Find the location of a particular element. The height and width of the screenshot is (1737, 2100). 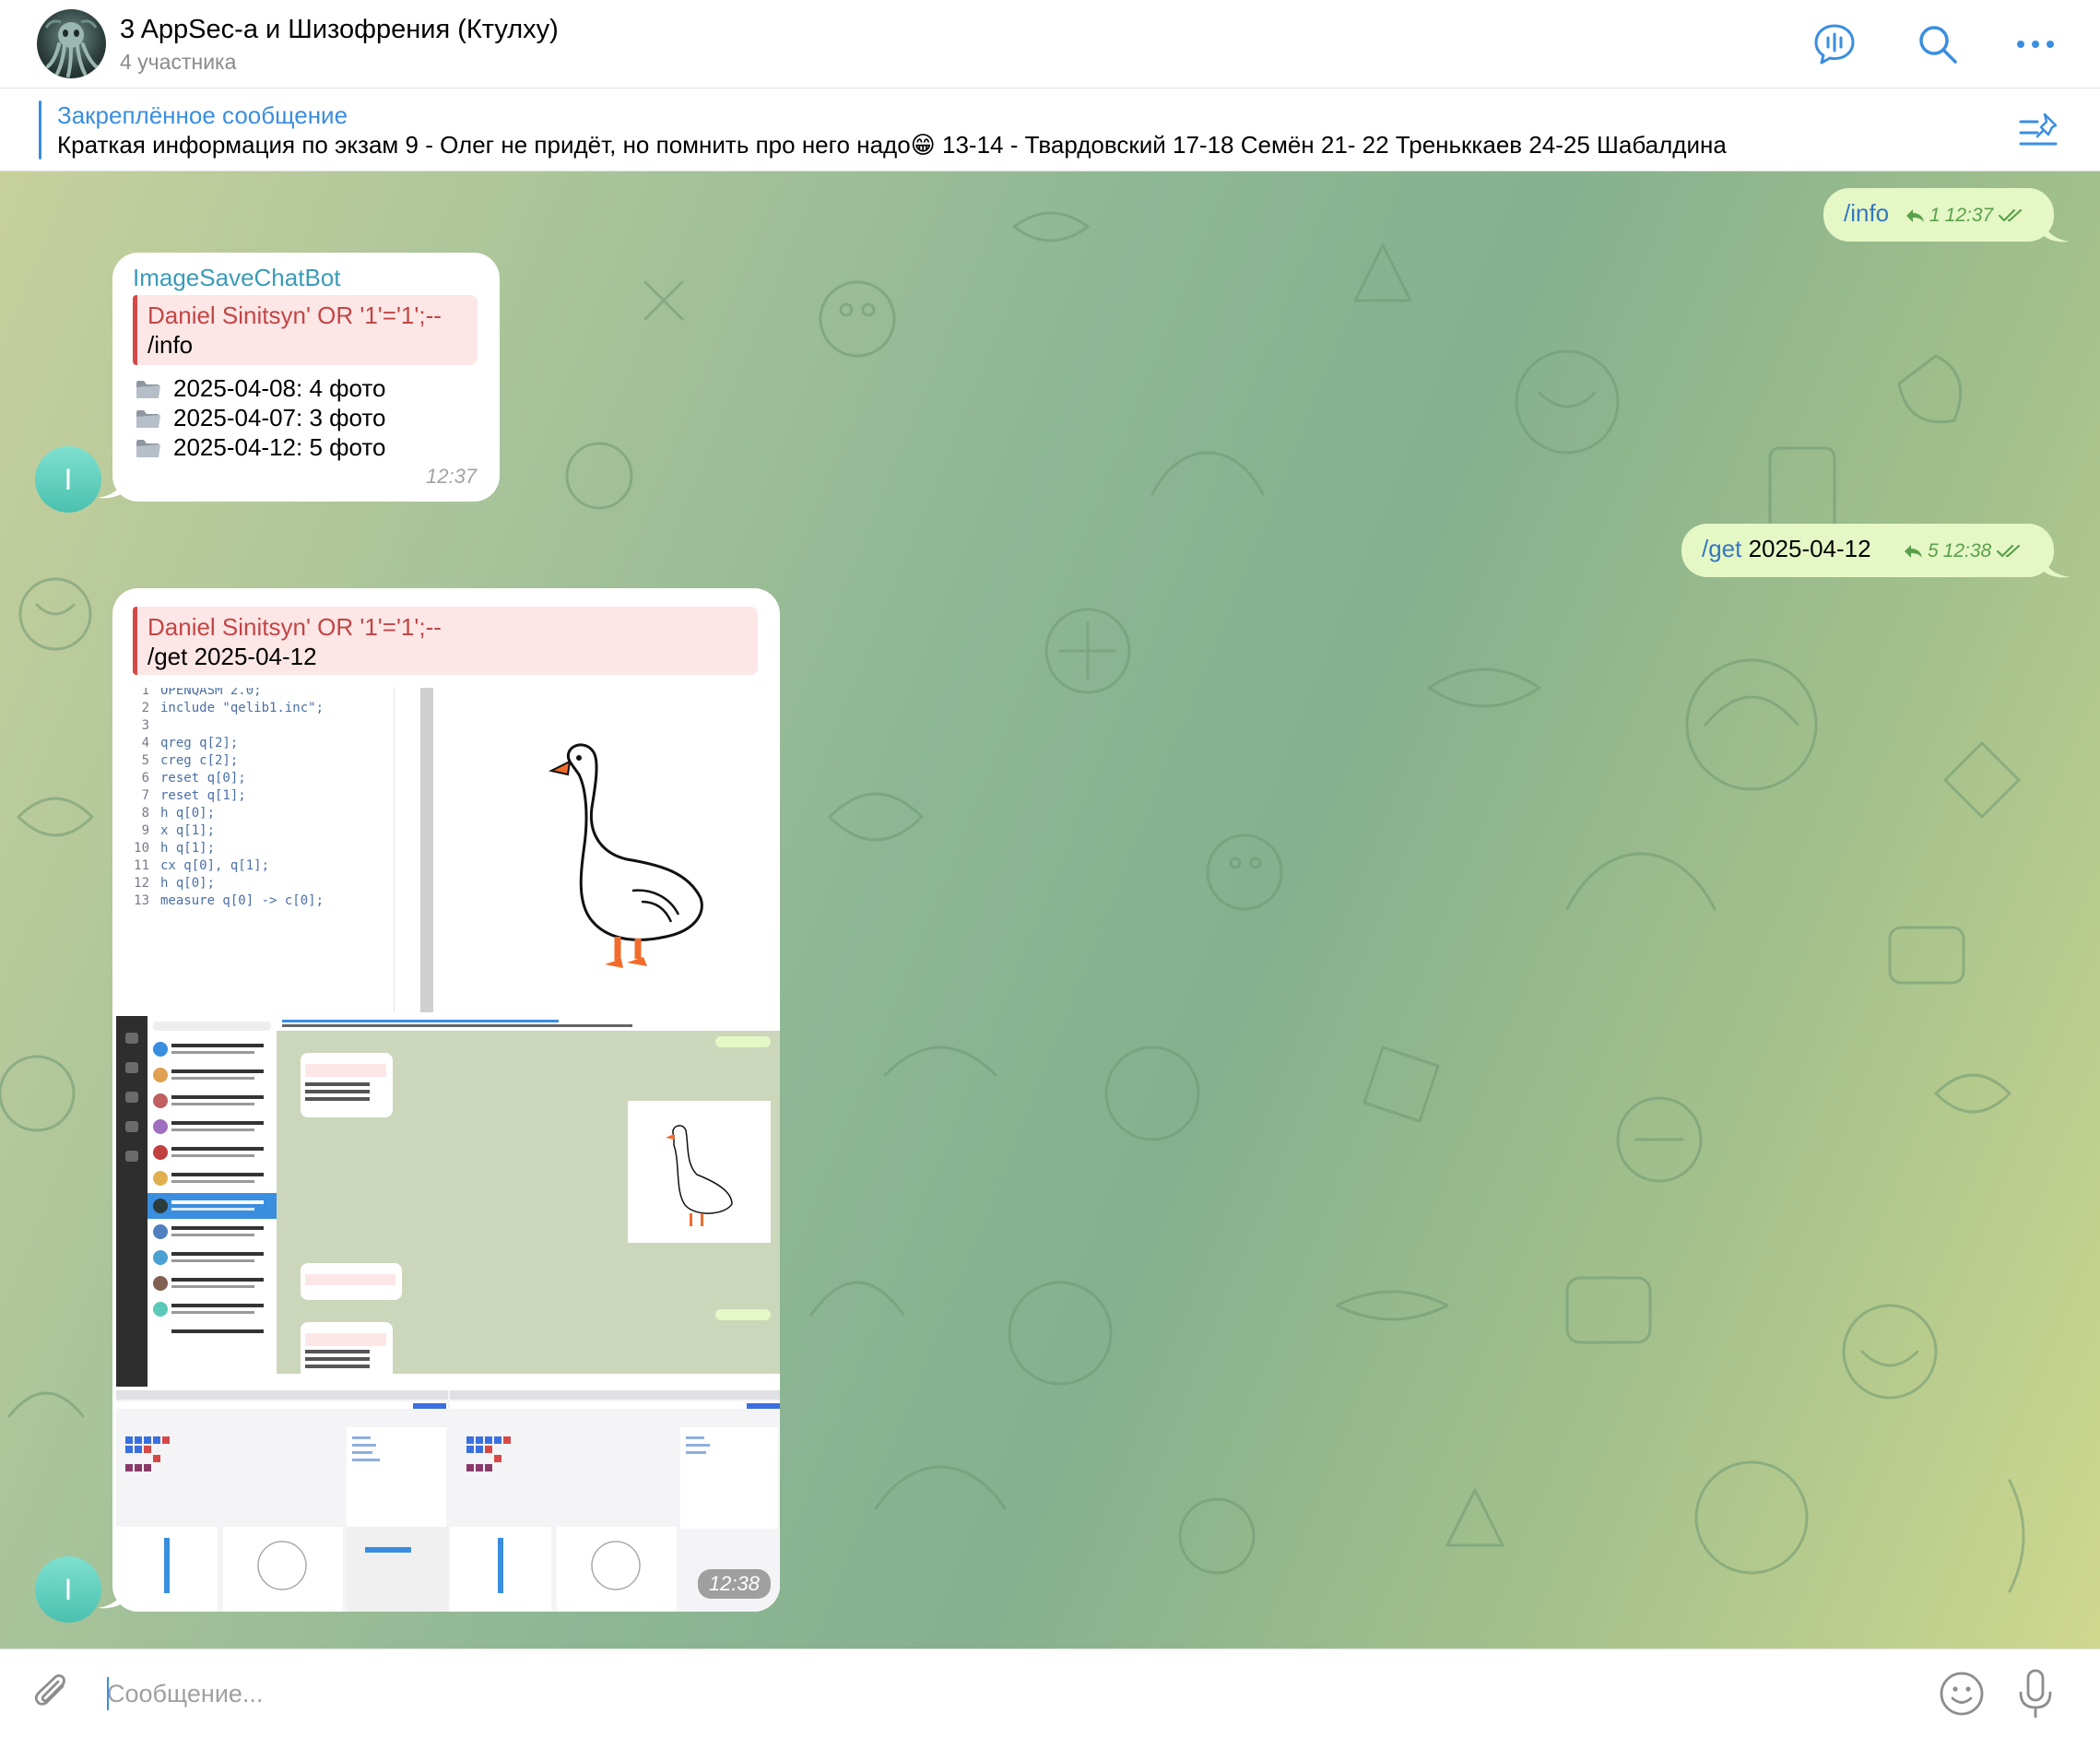

outgoing-message-info: /info 1 12:37 is located at coordinates (1939, 215).